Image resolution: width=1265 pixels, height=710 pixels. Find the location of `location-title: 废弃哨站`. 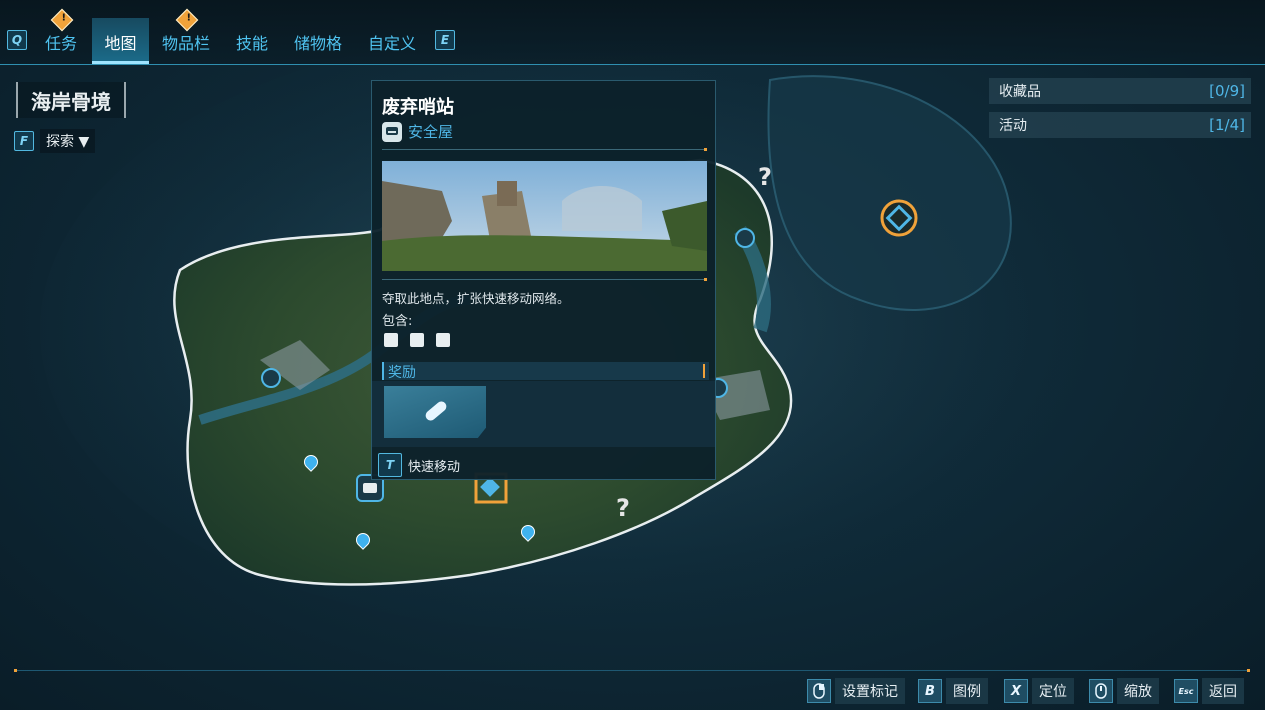

location-title: 废弃哨站 is located at coordinates (418, 107).